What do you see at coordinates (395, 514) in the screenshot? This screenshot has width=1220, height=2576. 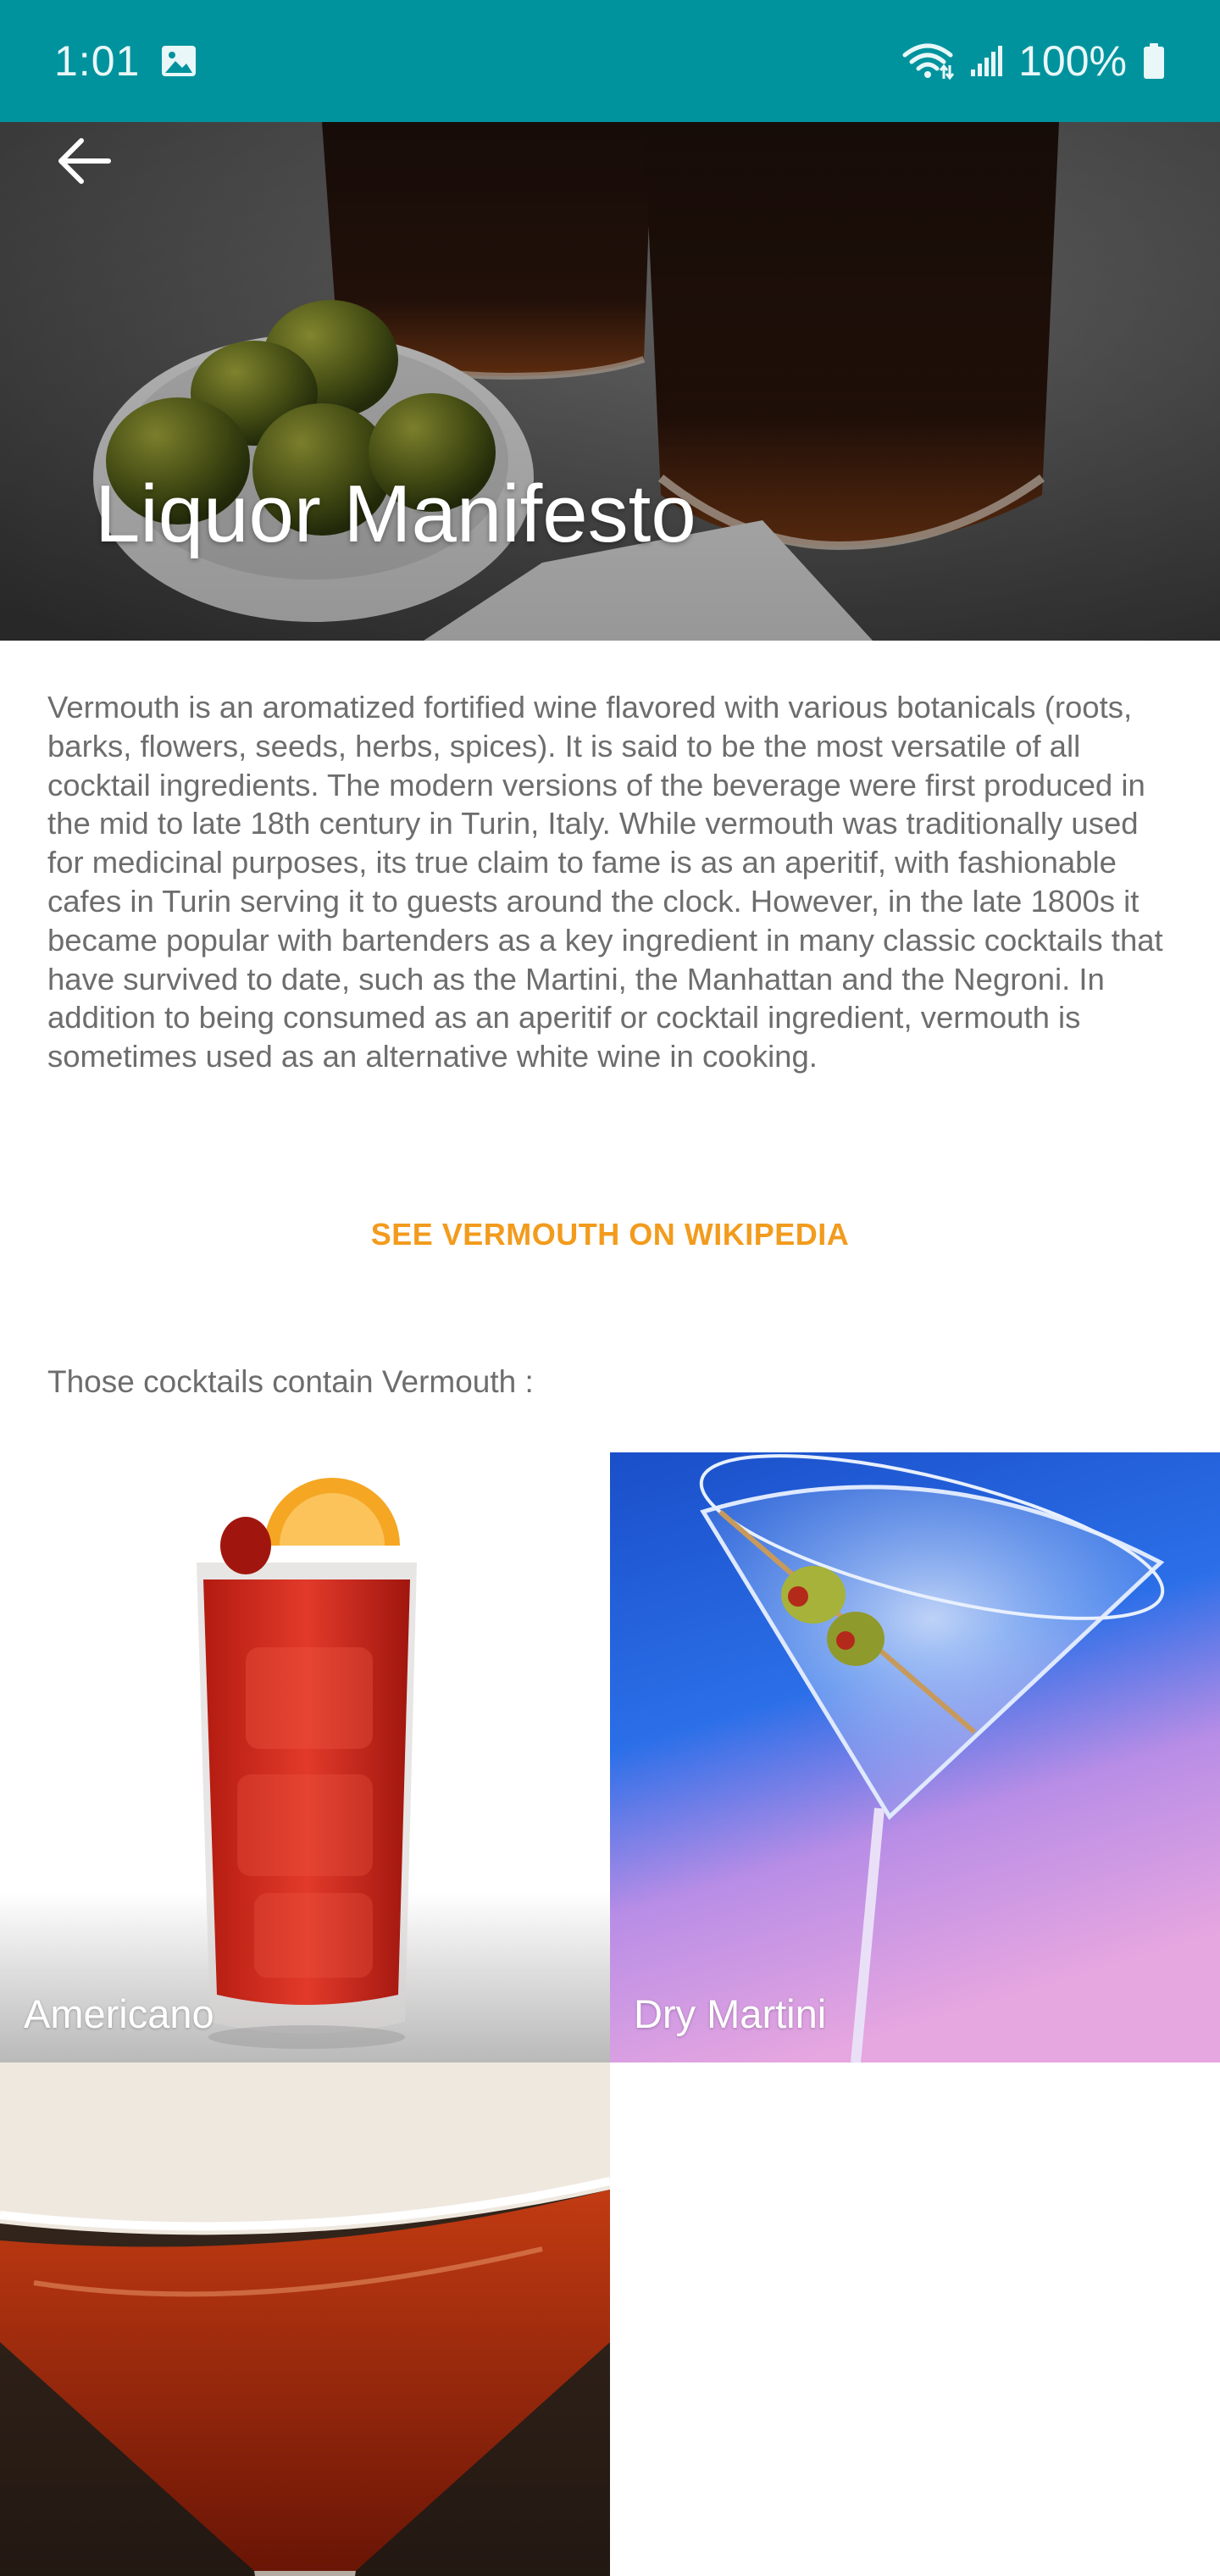 I see `page-title: Liquor Manifesto` at bounding box center [395, 514].